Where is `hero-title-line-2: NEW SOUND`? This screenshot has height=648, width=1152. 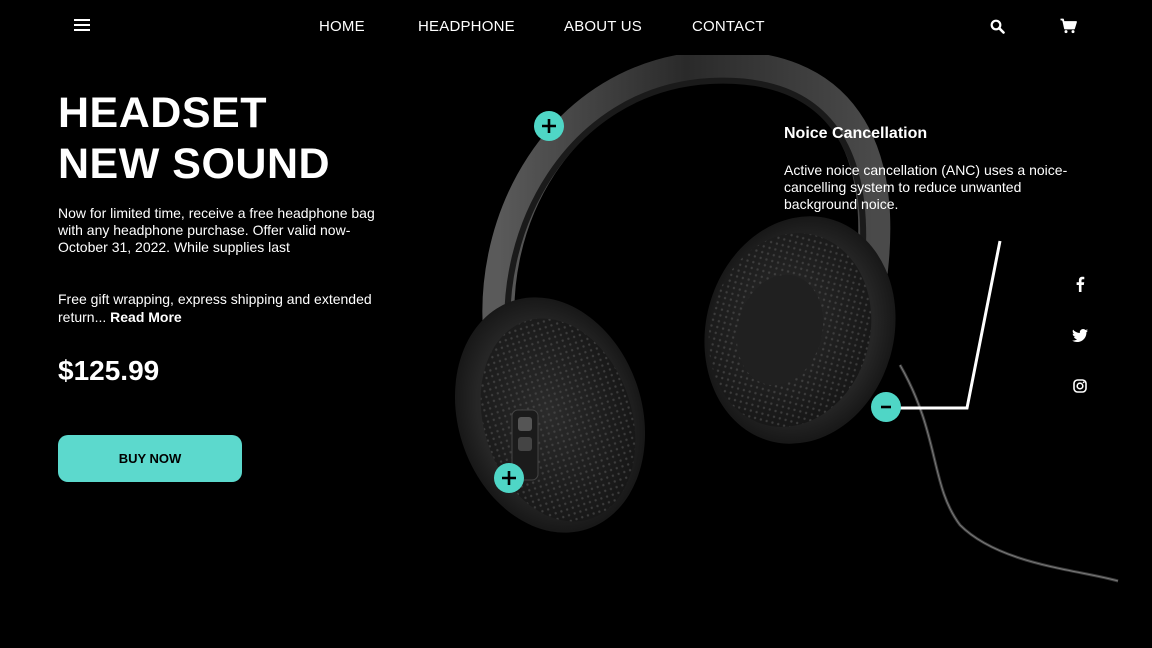 hero-title-line-2: NEW SOUND is located at coordinates (194, 164).